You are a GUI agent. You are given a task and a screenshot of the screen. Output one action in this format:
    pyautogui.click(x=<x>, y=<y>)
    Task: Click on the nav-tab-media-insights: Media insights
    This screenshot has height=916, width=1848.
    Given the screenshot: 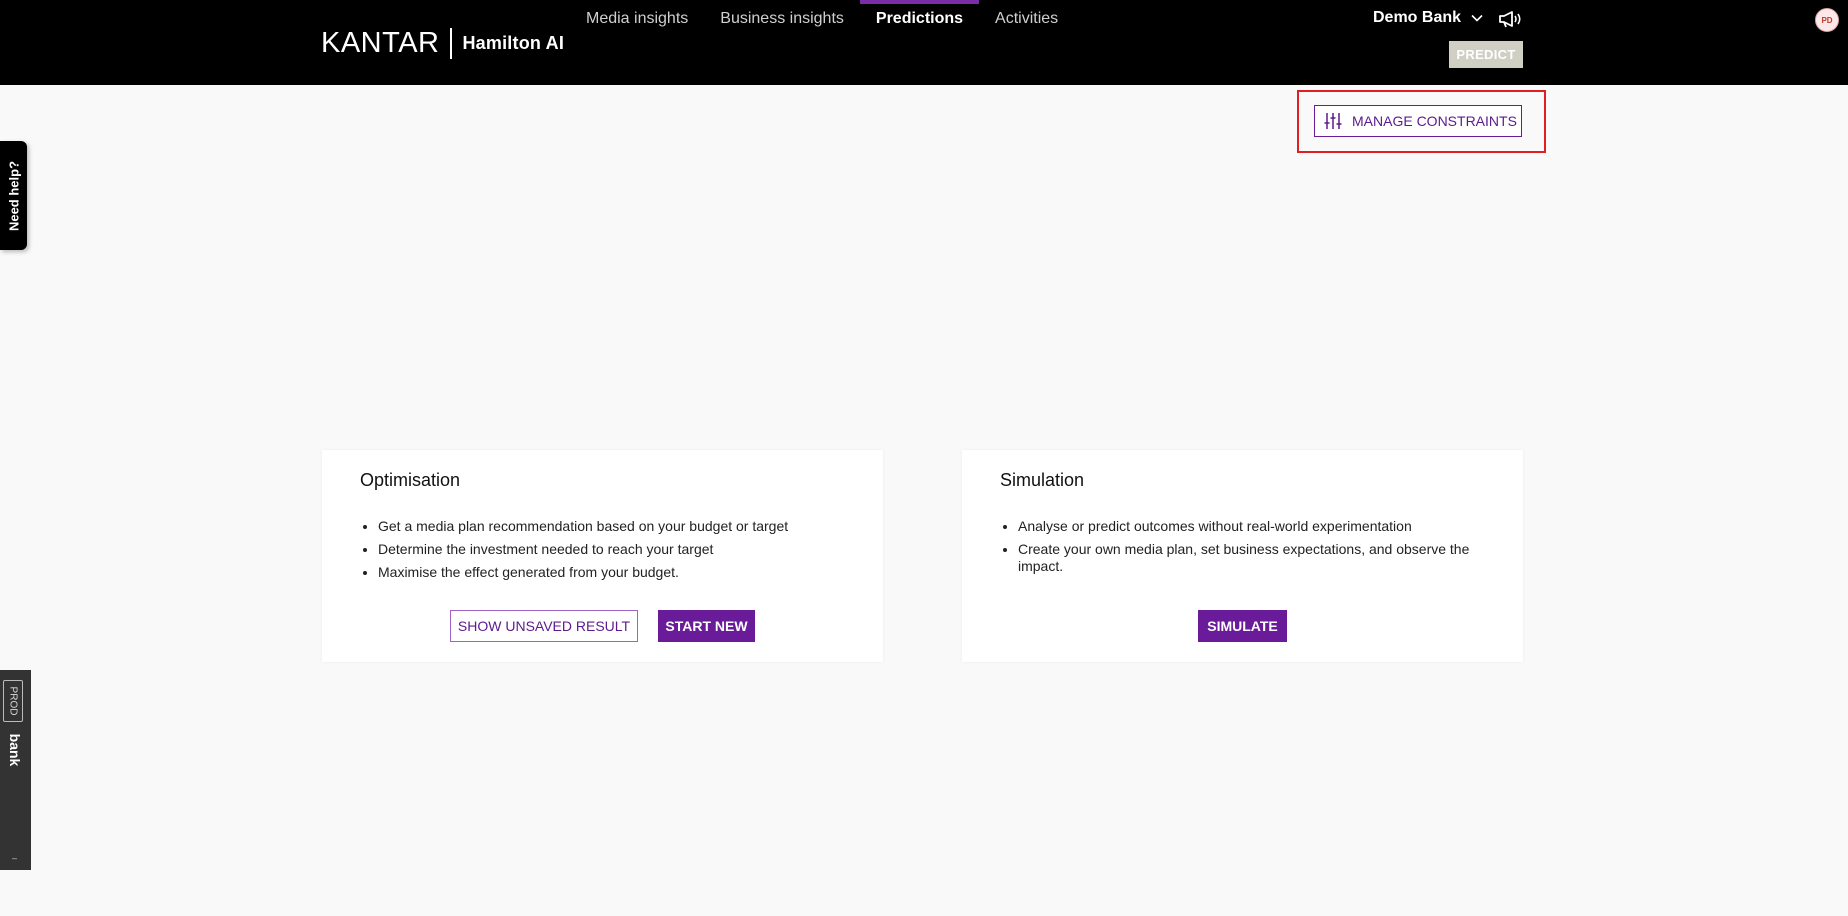 What is the action you would take?
    pyautogui.click(x=637, y=20)
    